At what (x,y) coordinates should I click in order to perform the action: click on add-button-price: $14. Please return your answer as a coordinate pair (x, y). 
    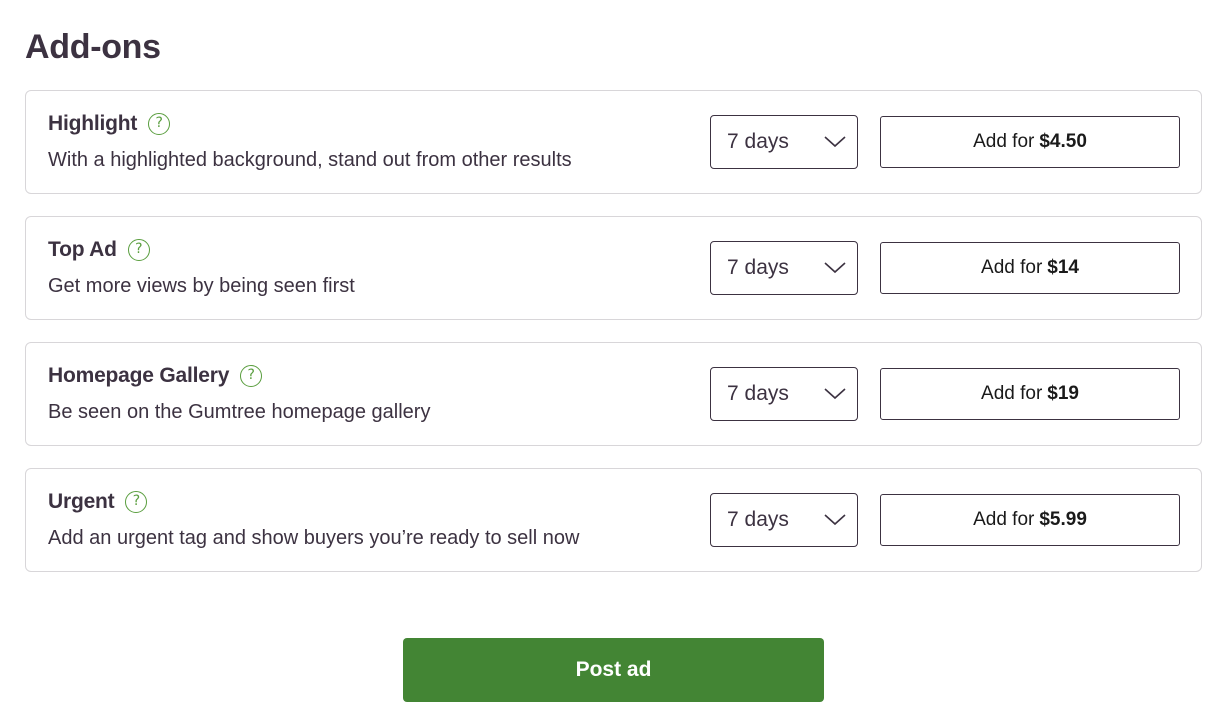
    Looking at the image, I should click on (1063, 267).